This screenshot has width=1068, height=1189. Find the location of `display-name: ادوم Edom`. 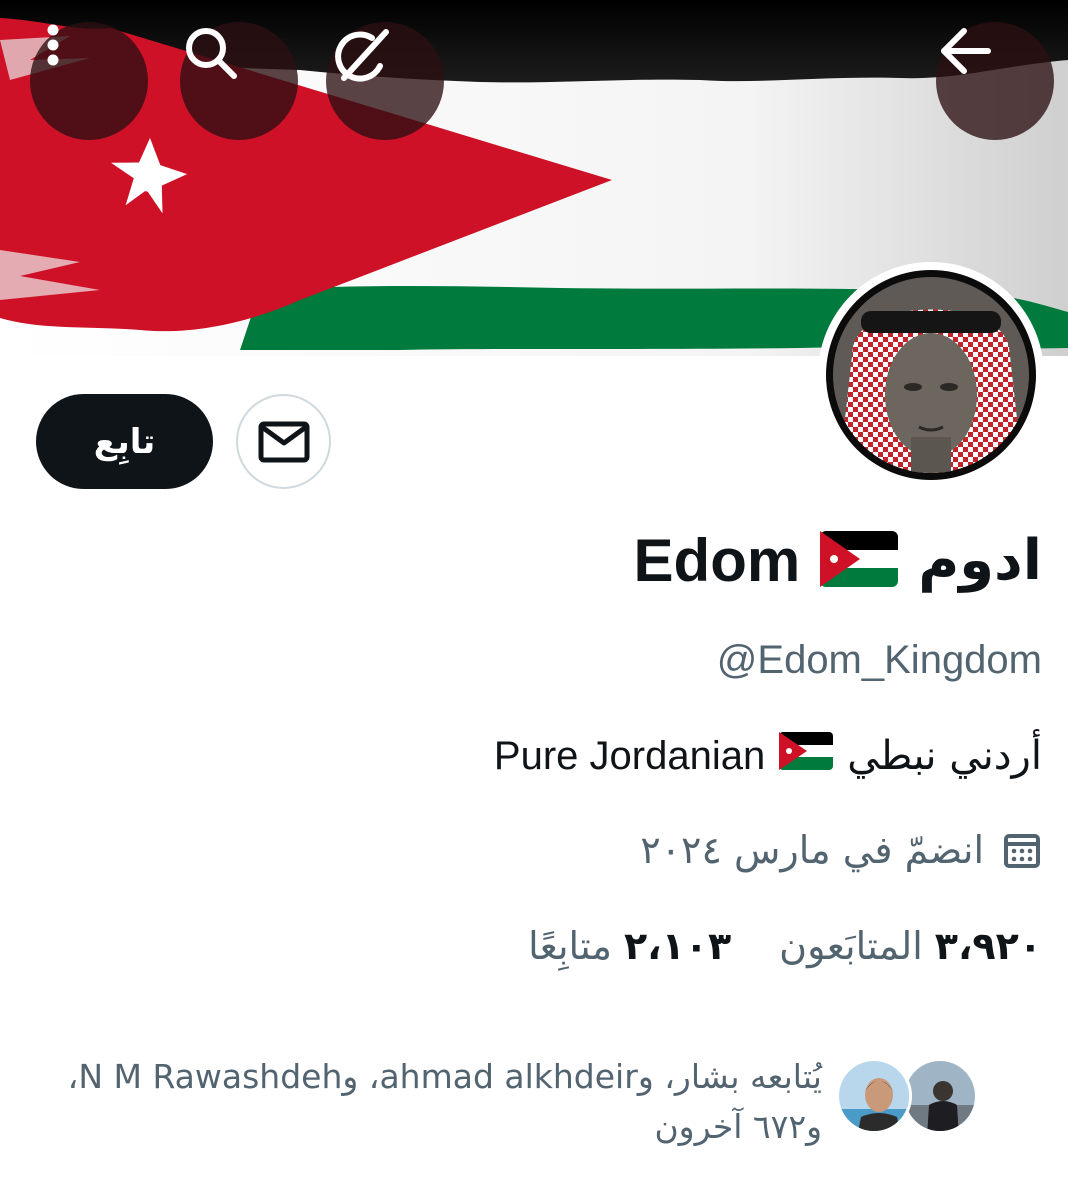

display-name: ادوم Edom is located at coordinates (838, 560).